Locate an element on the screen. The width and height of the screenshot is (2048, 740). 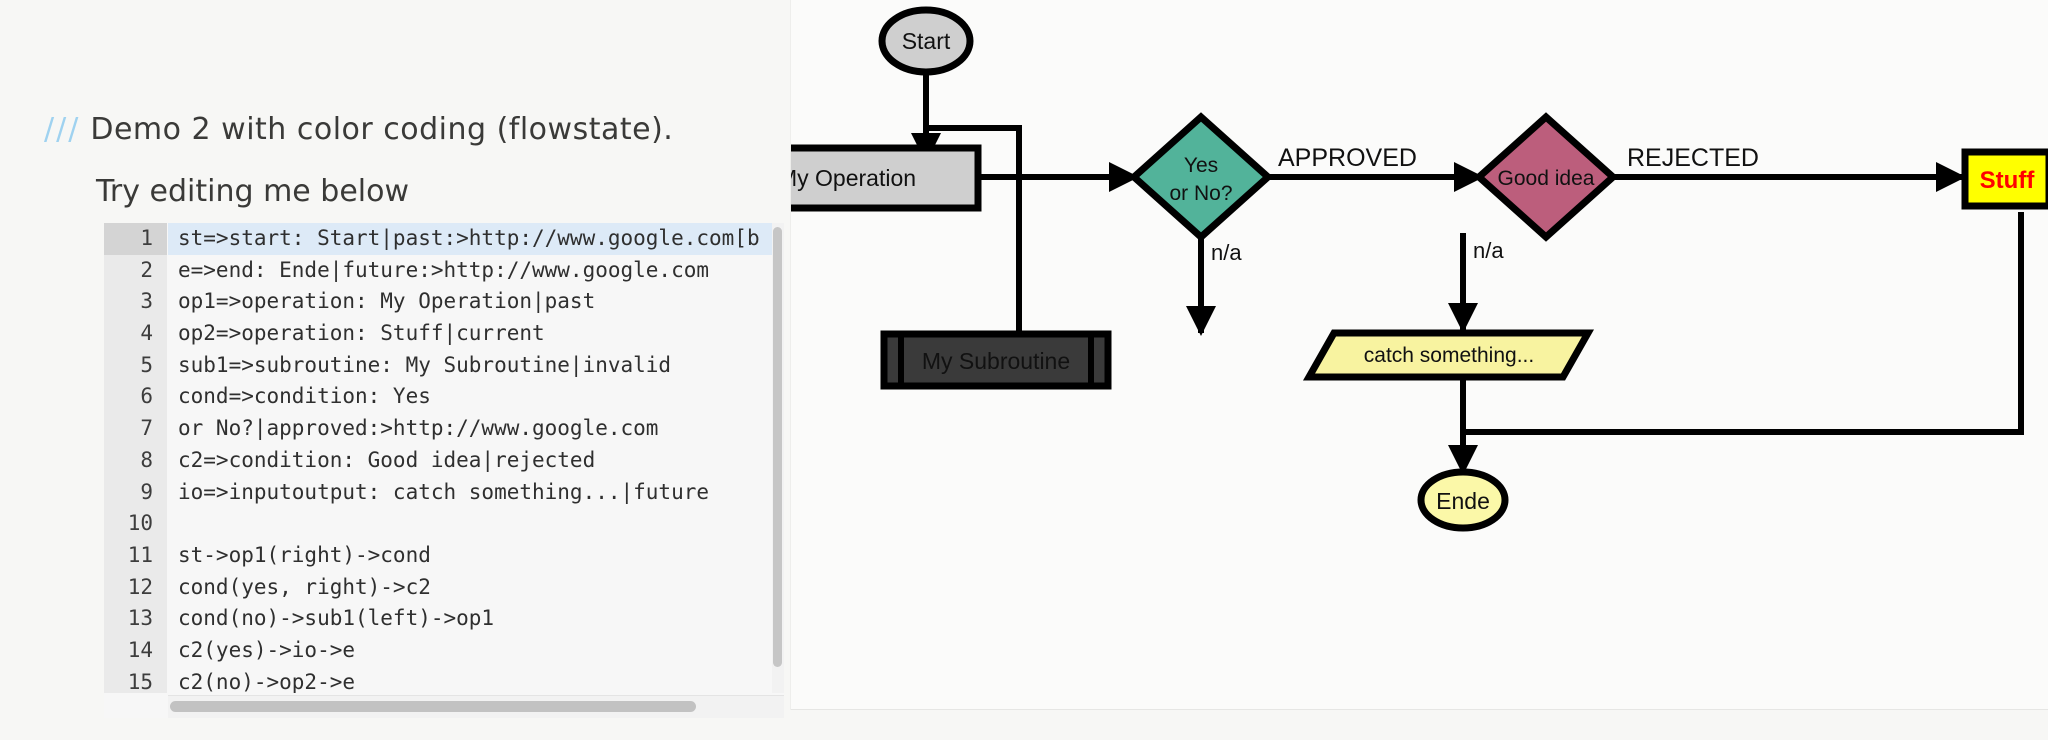
code-line-row: 13 cond(no)->sub1(left)->op1 is located at coordinates (444, 619).